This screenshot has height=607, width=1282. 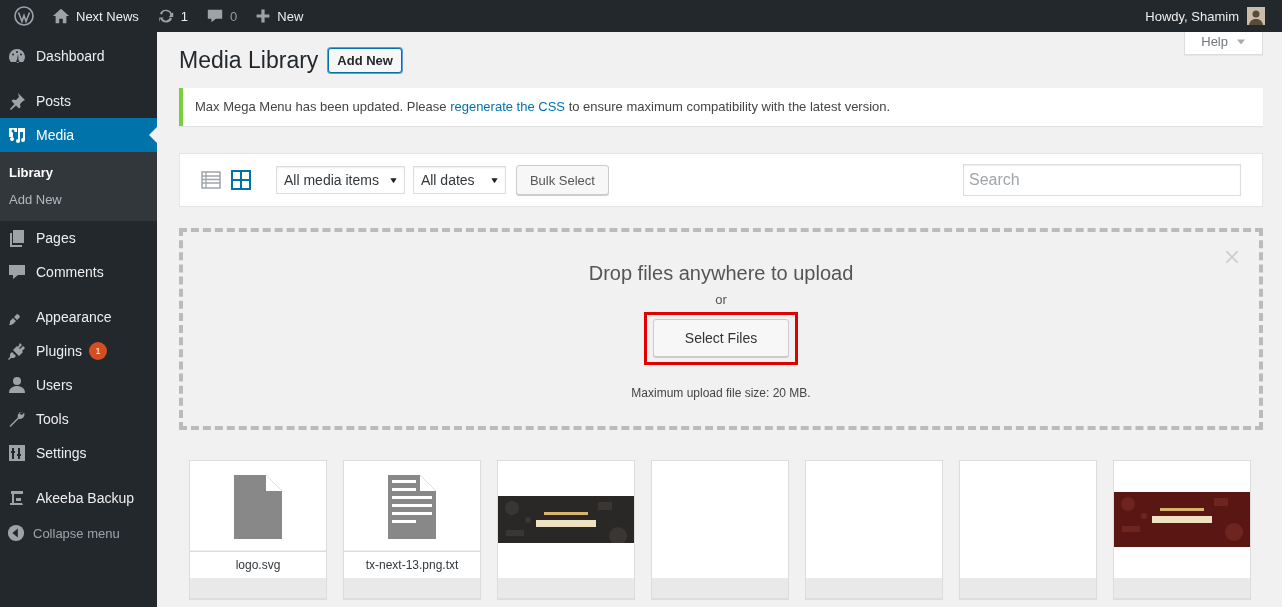 What do you see at coordinates (249, 60) in the screenshot?
I see `page-title: Media Library` at bounding box center [249, 60].